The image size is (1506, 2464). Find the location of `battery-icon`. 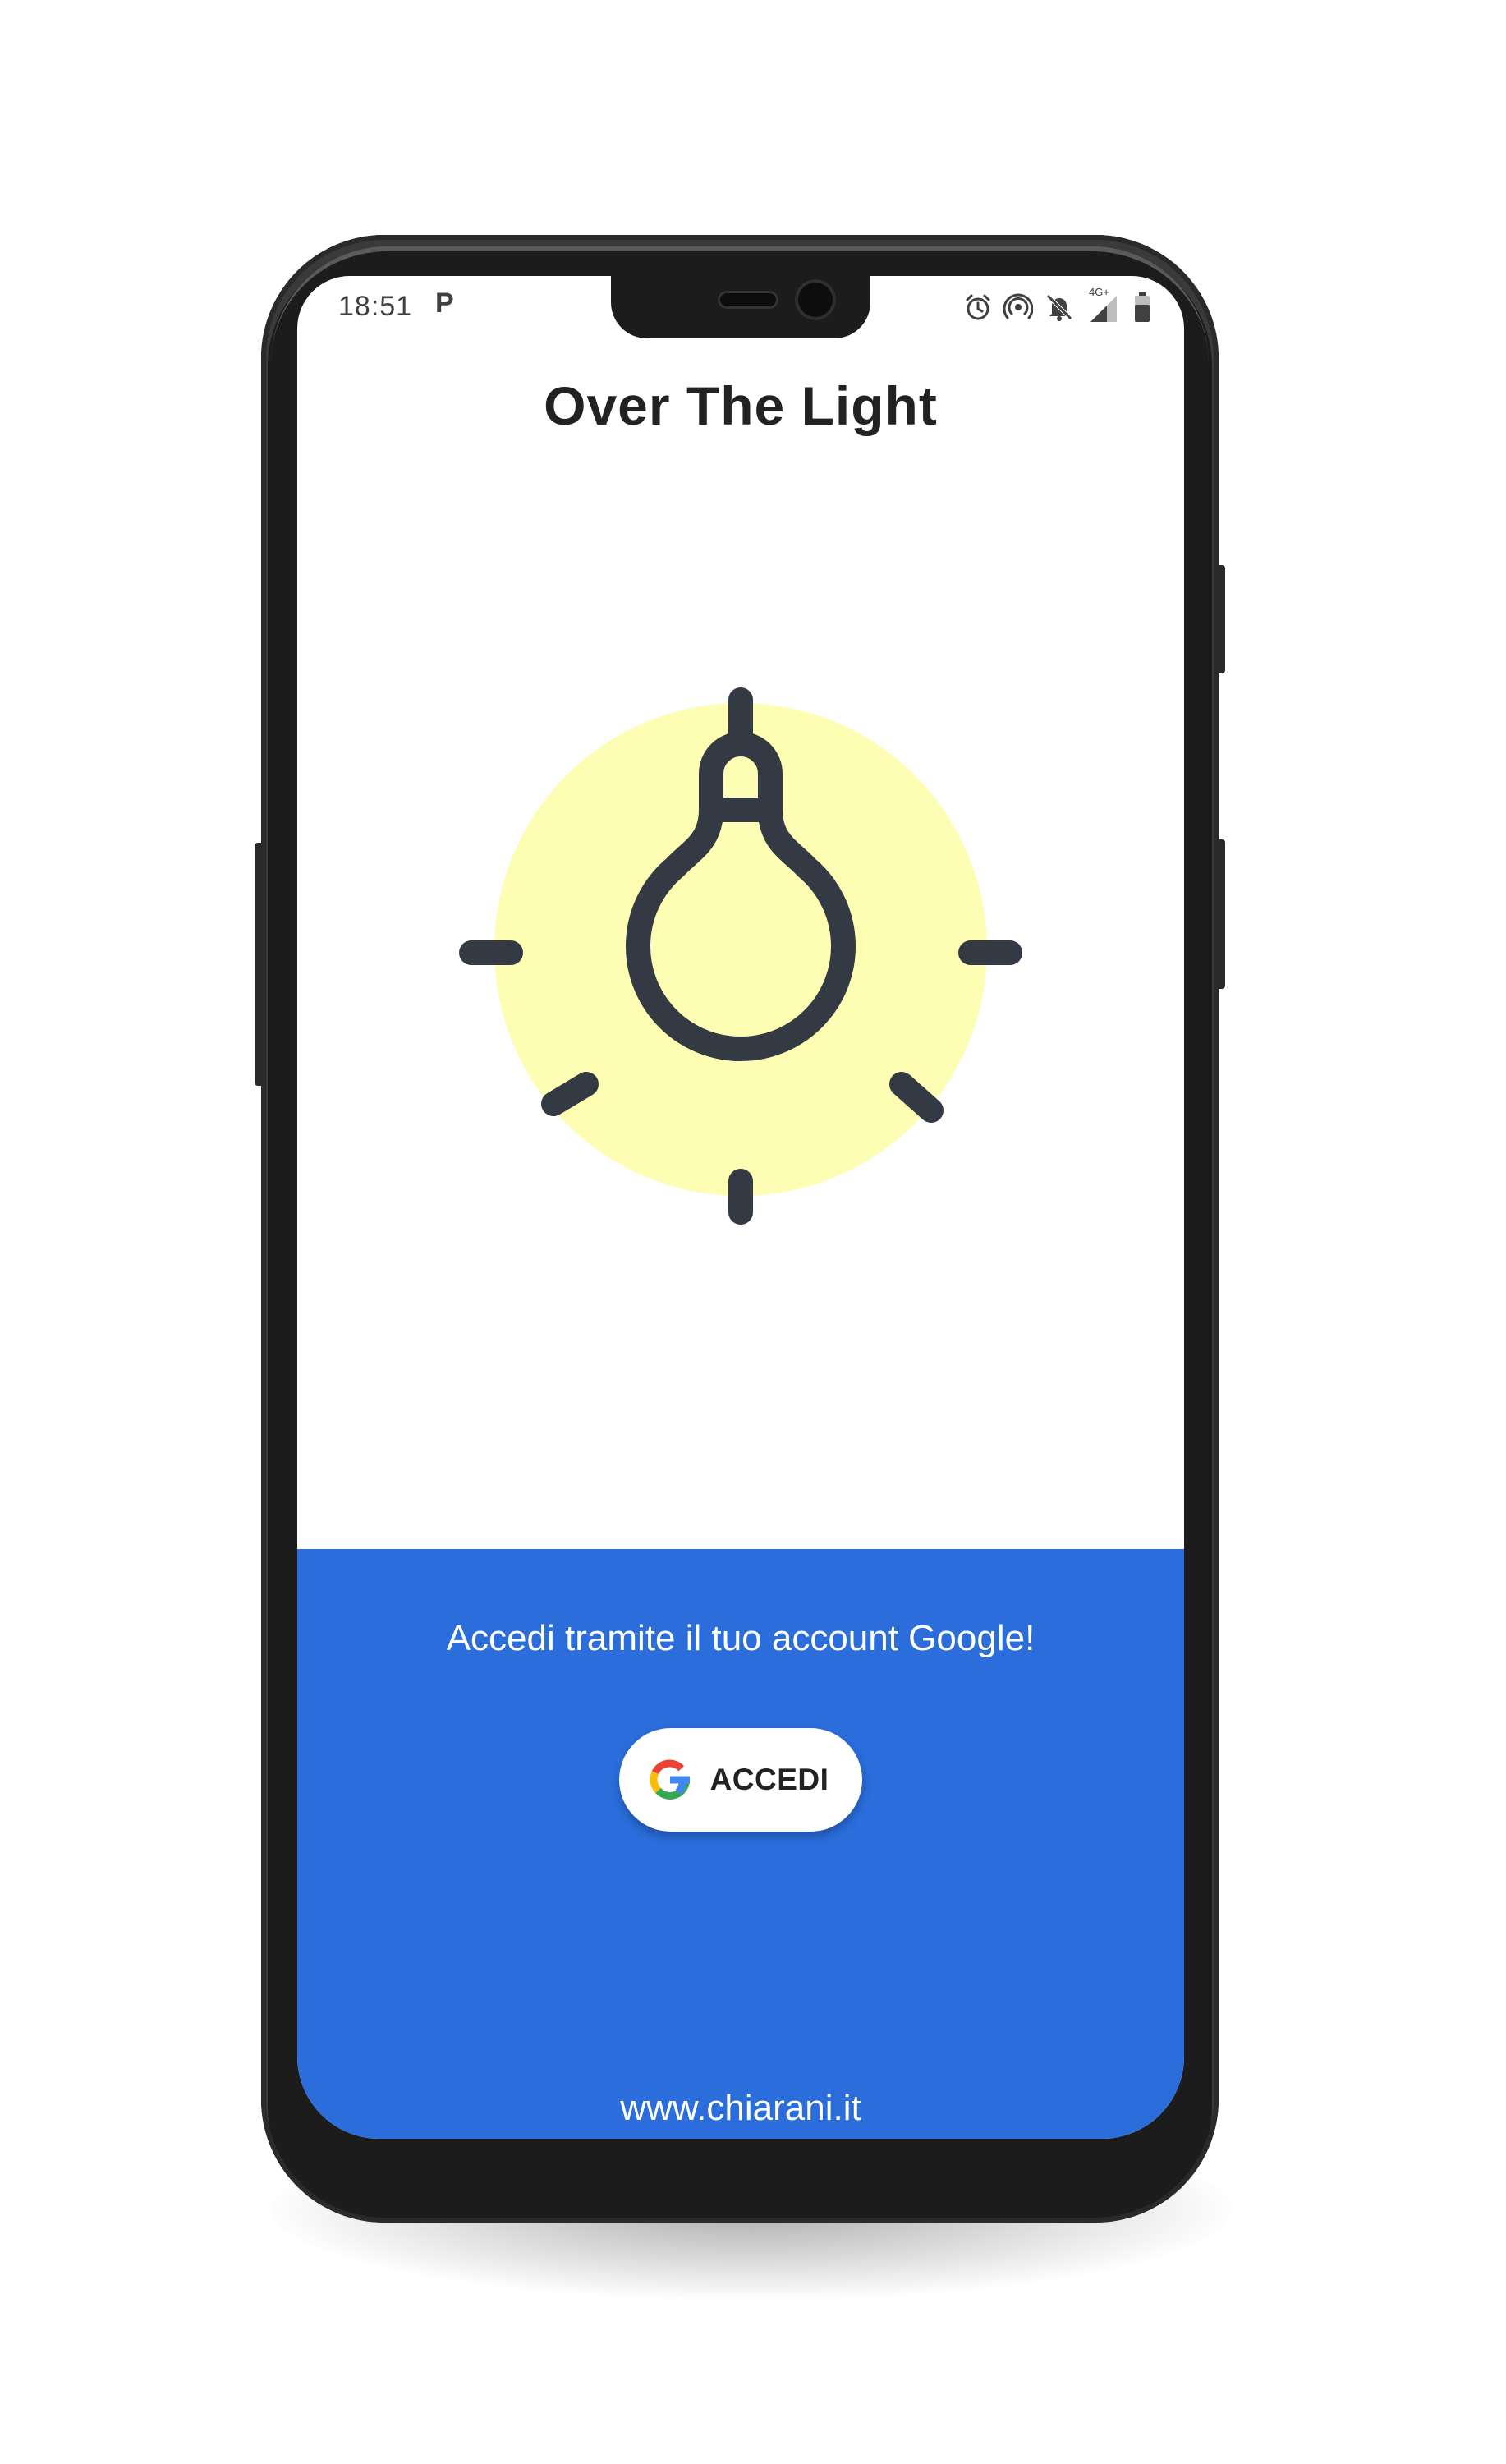

battery-icon is located at coordinates (1142, 307).